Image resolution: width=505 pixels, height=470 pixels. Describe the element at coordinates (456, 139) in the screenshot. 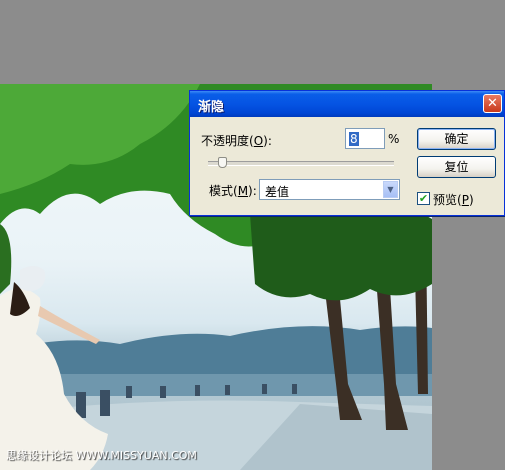

I see `ok-button: 确定` at that location.